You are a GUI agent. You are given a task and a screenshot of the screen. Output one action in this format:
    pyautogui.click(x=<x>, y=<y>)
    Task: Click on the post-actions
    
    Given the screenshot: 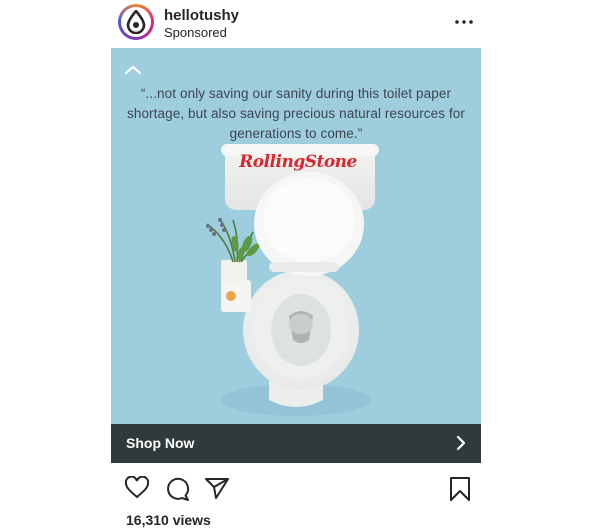 What is the action you would take?
    pyautogui.click(x=296, y=488)
    